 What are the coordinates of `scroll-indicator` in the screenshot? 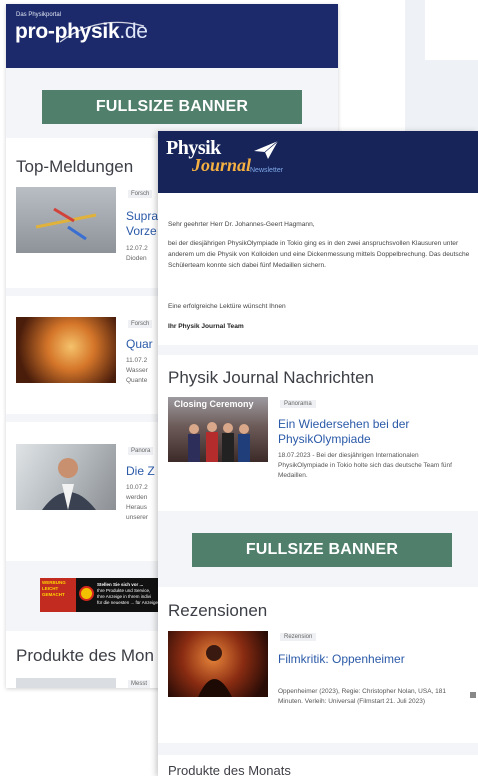 It's located at (473, 695).